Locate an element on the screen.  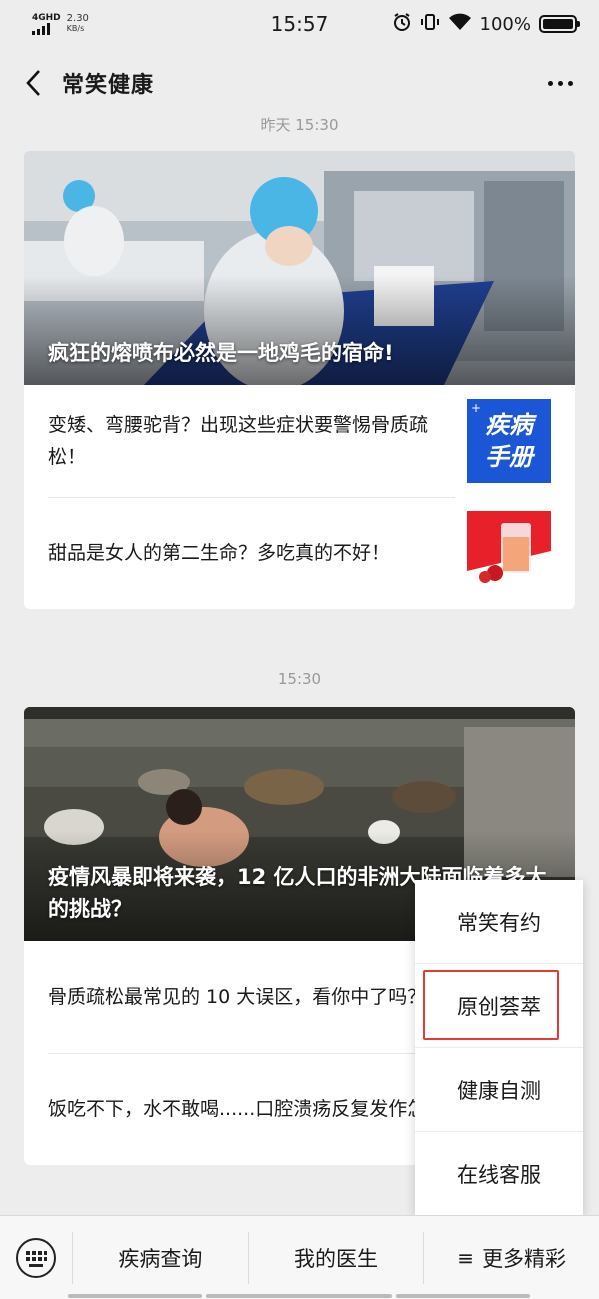
submenu-item-self-test: 健康自测 is located at coordinates (499, 1090).